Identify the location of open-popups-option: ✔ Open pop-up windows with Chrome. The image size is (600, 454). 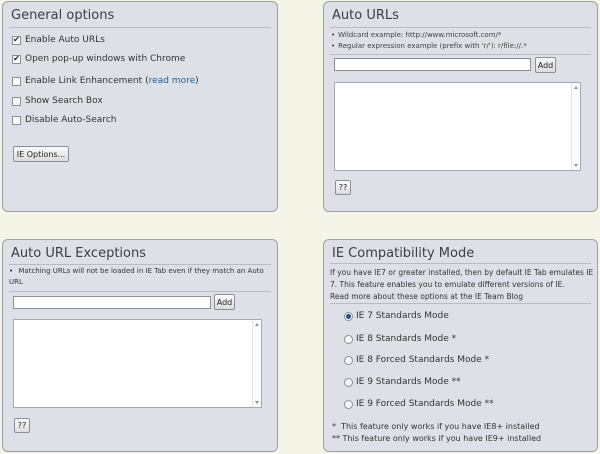
(98, 59).